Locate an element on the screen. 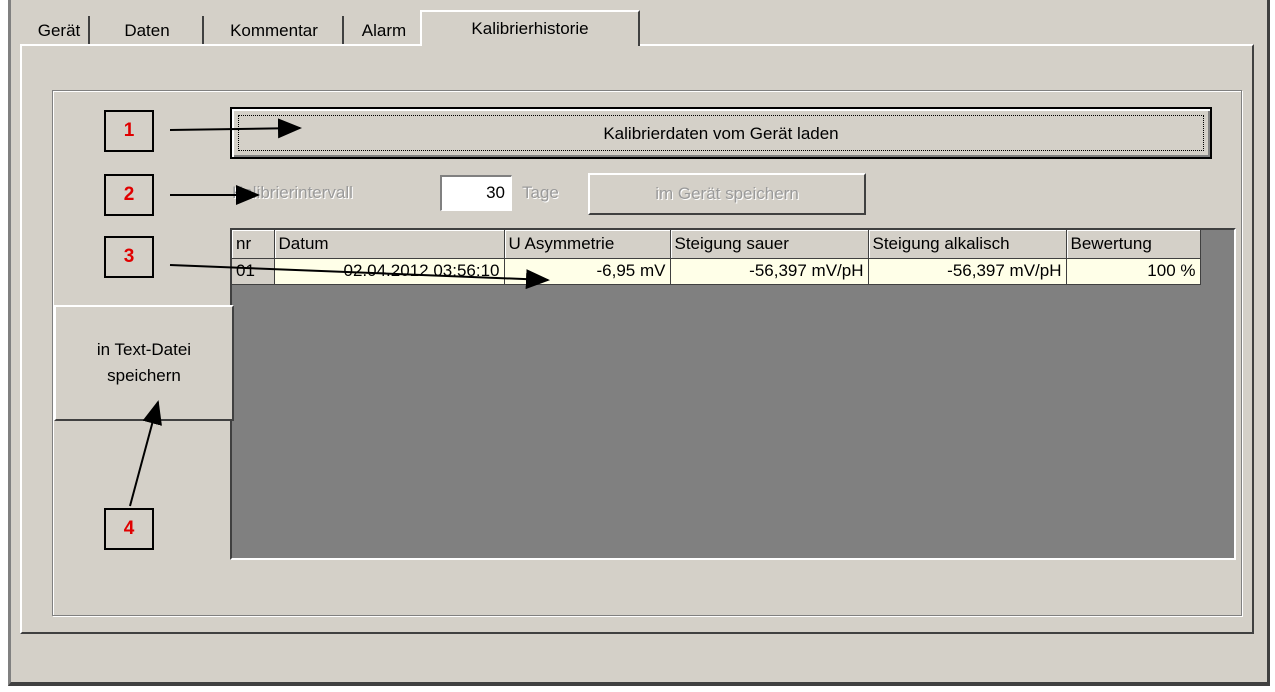 The width and height of the screenshot is (1275, 692). tab-daten: Daten is located at coordinates (148, 31).